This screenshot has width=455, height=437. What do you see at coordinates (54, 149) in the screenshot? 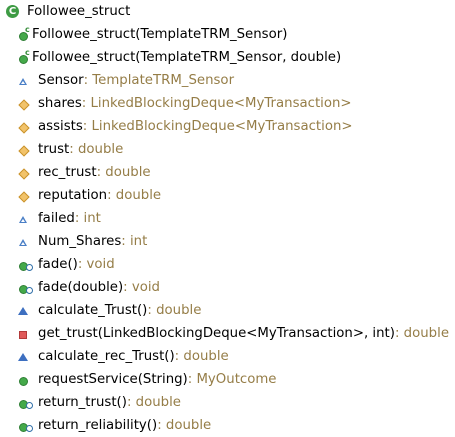
I see `member-name: trust` at bounding box center [54, 149].